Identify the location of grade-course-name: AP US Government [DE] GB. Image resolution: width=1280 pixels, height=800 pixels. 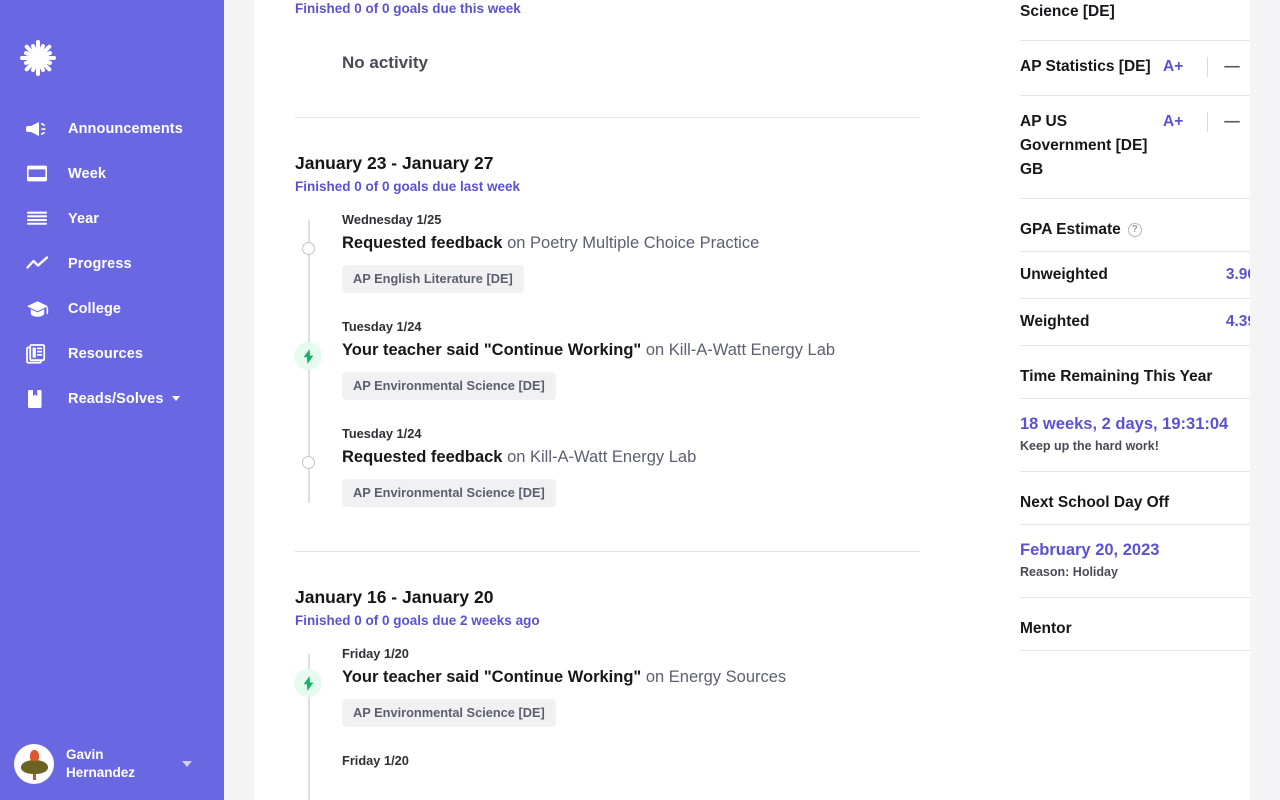
(1084, 145).